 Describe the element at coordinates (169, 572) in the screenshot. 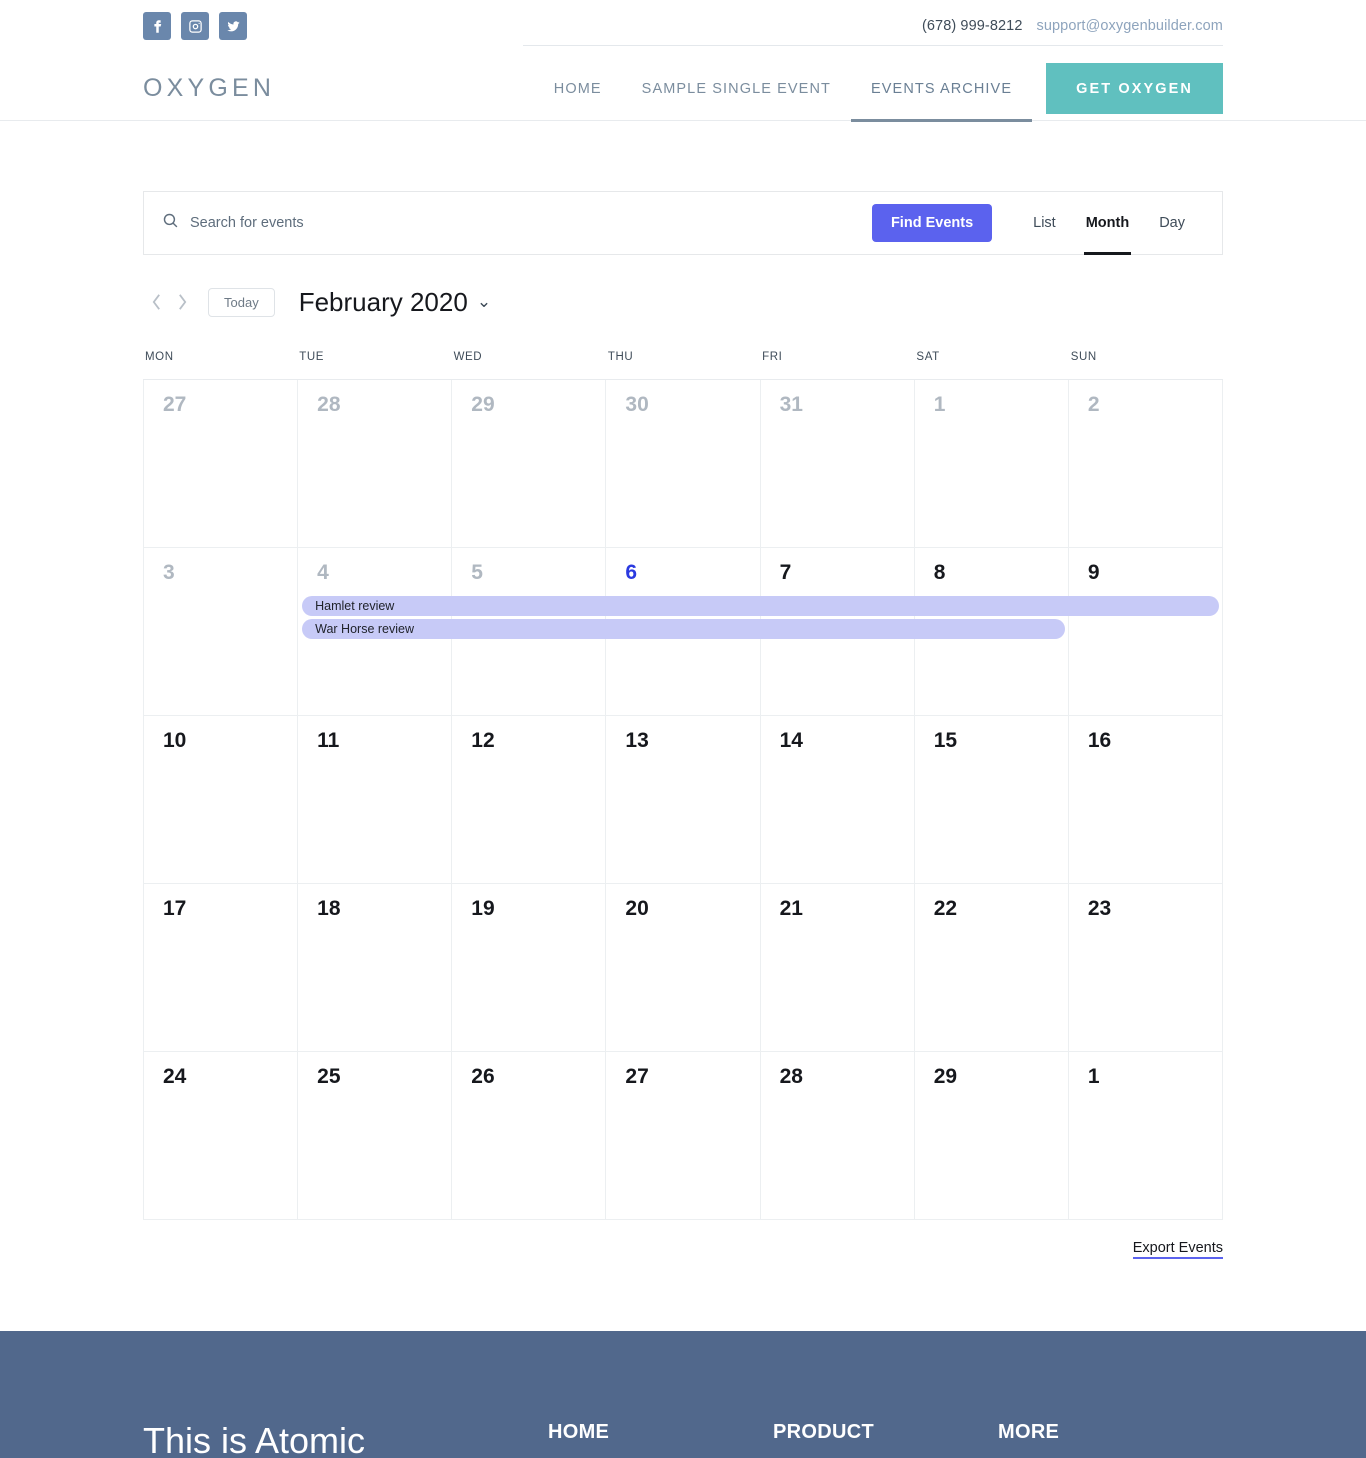

I see `day-number: 3` at that location.